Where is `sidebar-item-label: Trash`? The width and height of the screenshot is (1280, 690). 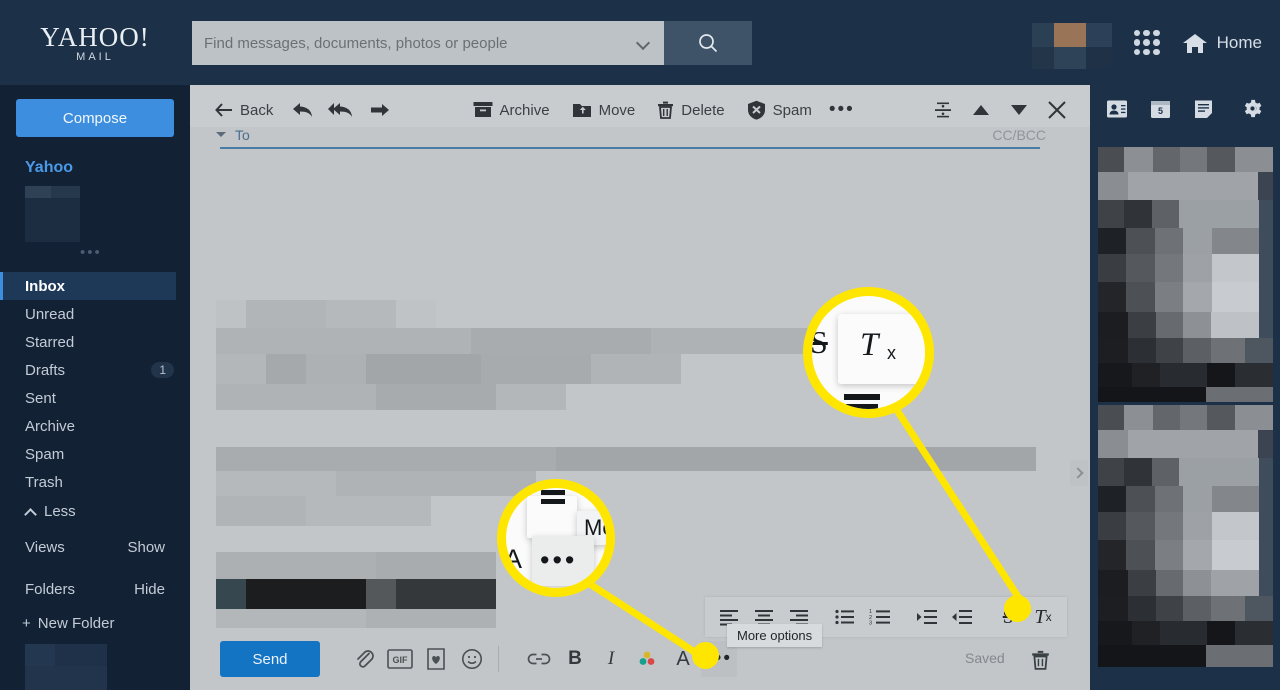
sidebar-item-label: Trash is located at coordinates (44, 482).